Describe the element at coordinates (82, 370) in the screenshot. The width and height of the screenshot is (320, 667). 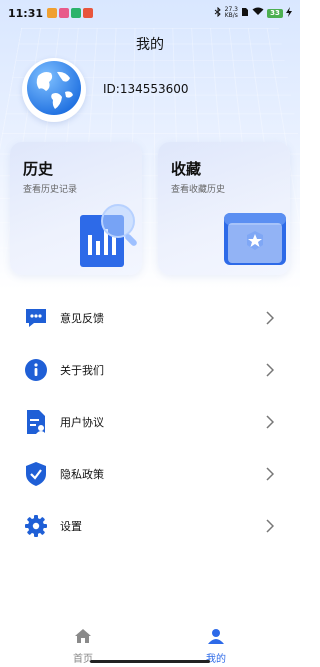
I see `menu-item-label: 关于我们` at that location.